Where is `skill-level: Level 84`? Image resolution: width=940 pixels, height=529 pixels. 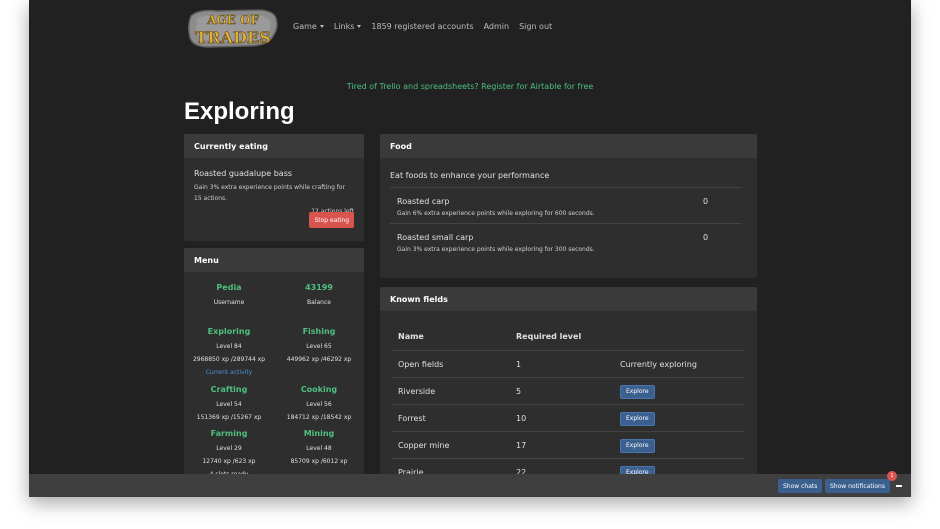
skill-level: Level 84 is located at coordinates (229, 346).